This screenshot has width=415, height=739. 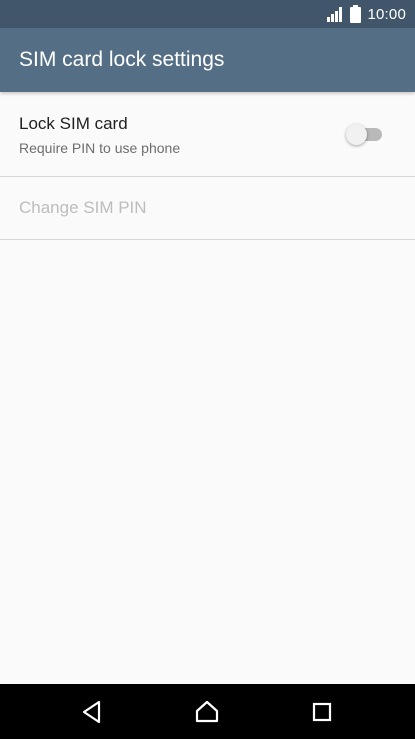 I want to click on clock: 10:00, so click(x=386, y=14).